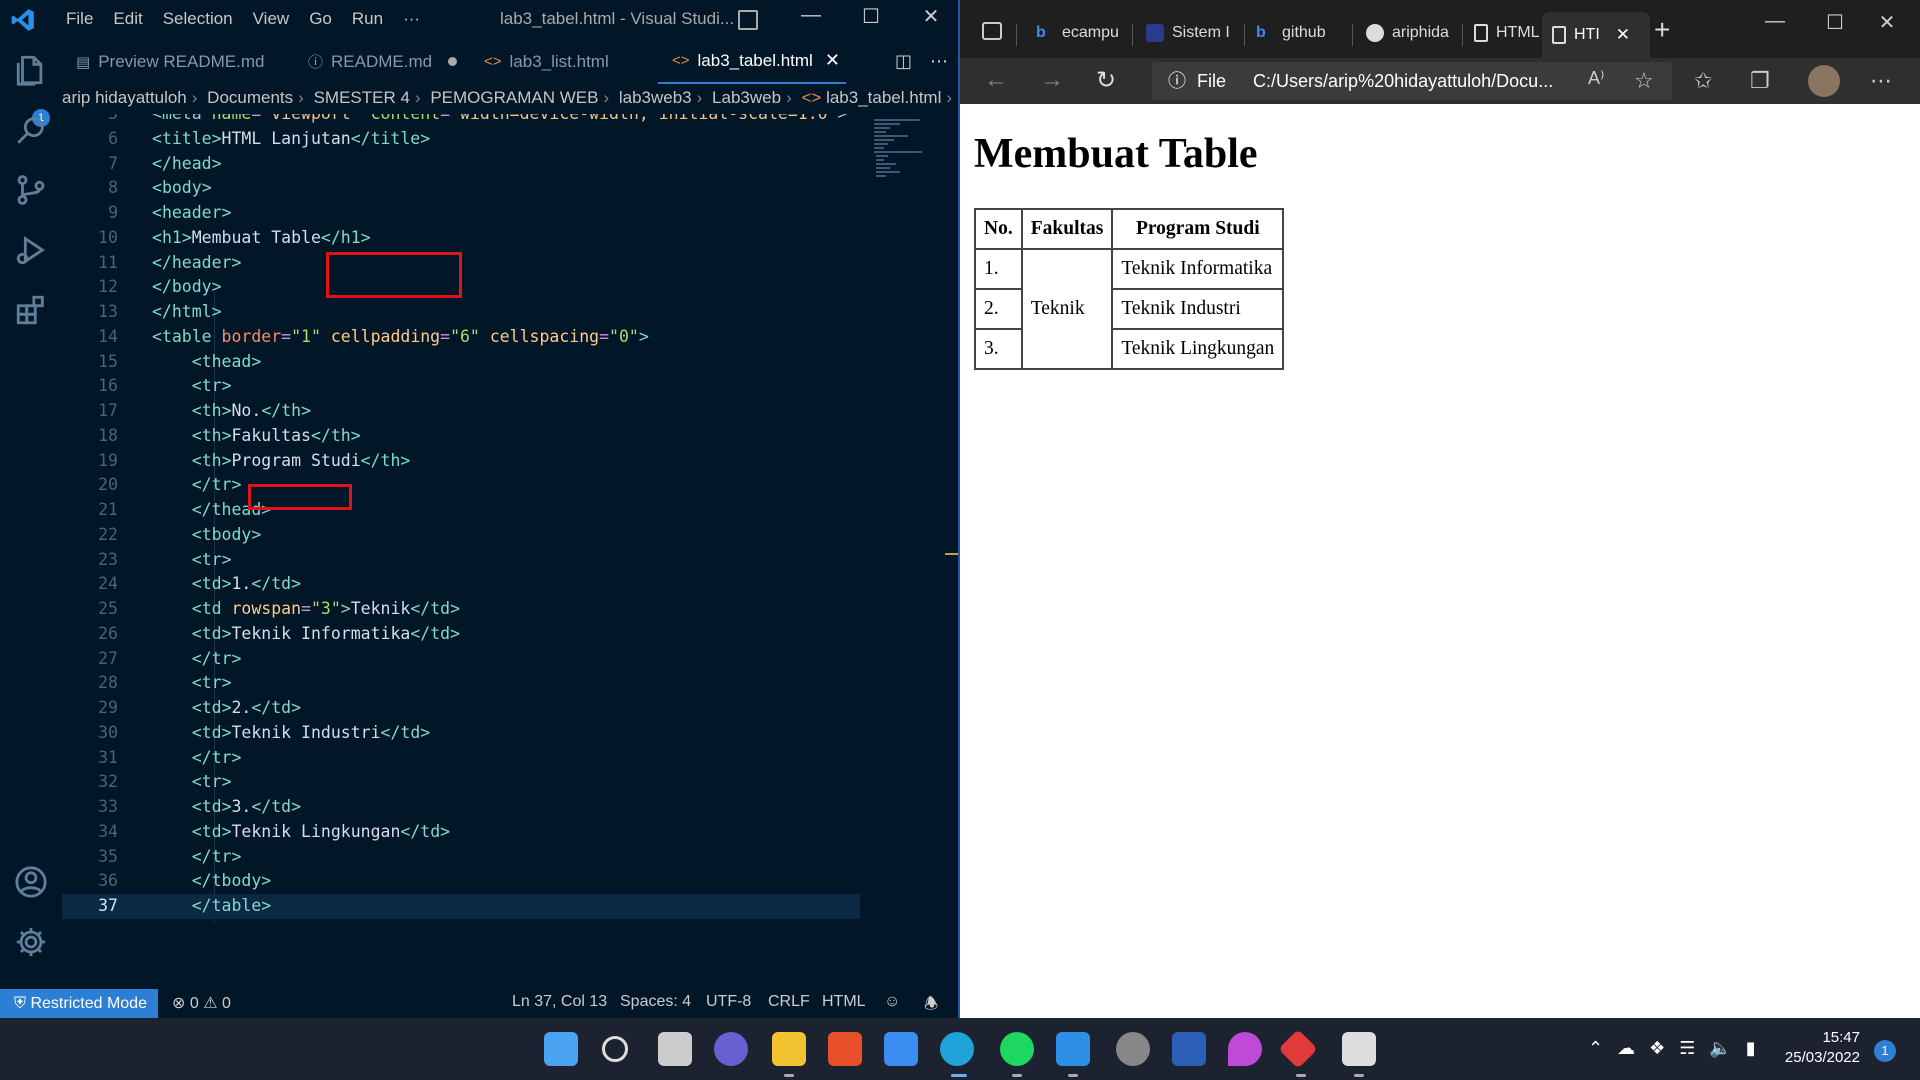 Image resolution: width=1920 pixels, height=1080 pixels. I want to click on tab-lab3-tabel: <> lab3_tabel.html ✕, so click(752, 61).